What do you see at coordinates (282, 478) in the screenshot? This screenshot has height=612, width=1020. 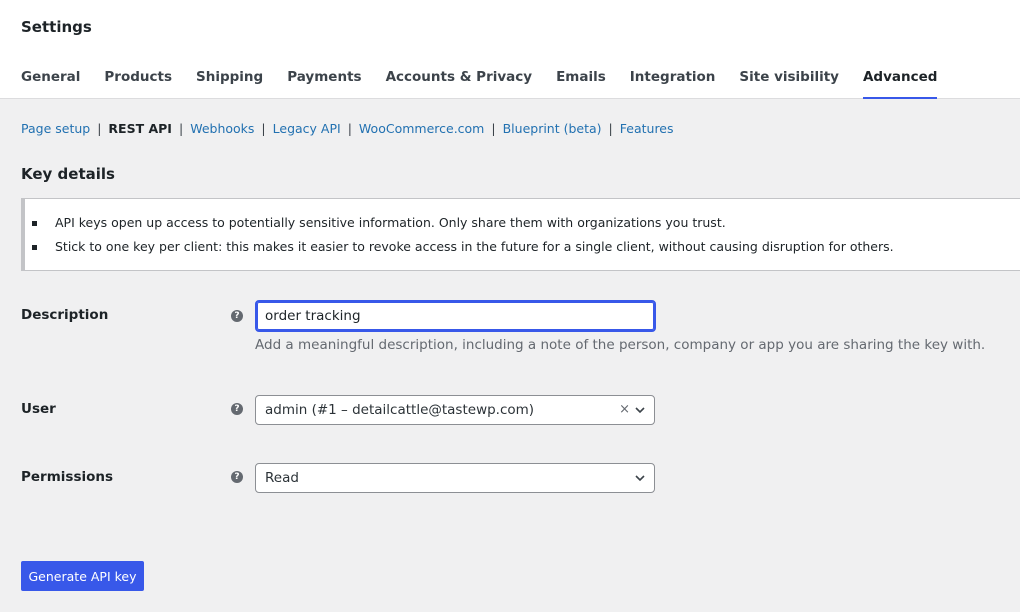 I see `permissions-select-value: Read` at bounding box center [282, 478].